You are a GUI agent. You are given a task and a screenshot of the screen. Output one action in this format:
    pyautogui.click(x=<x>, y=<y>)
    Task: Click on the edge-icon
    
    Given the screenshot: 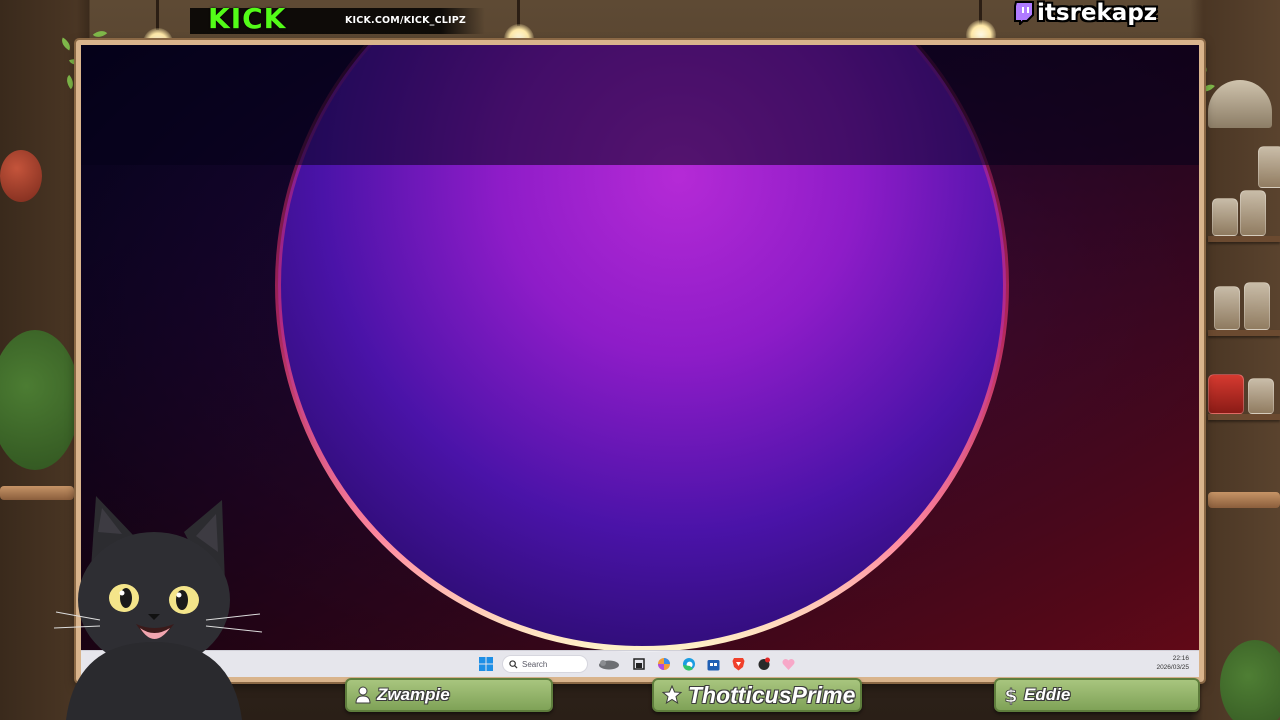 What is the action you would take?
    pyautogui.click(x=688, y=664)
    